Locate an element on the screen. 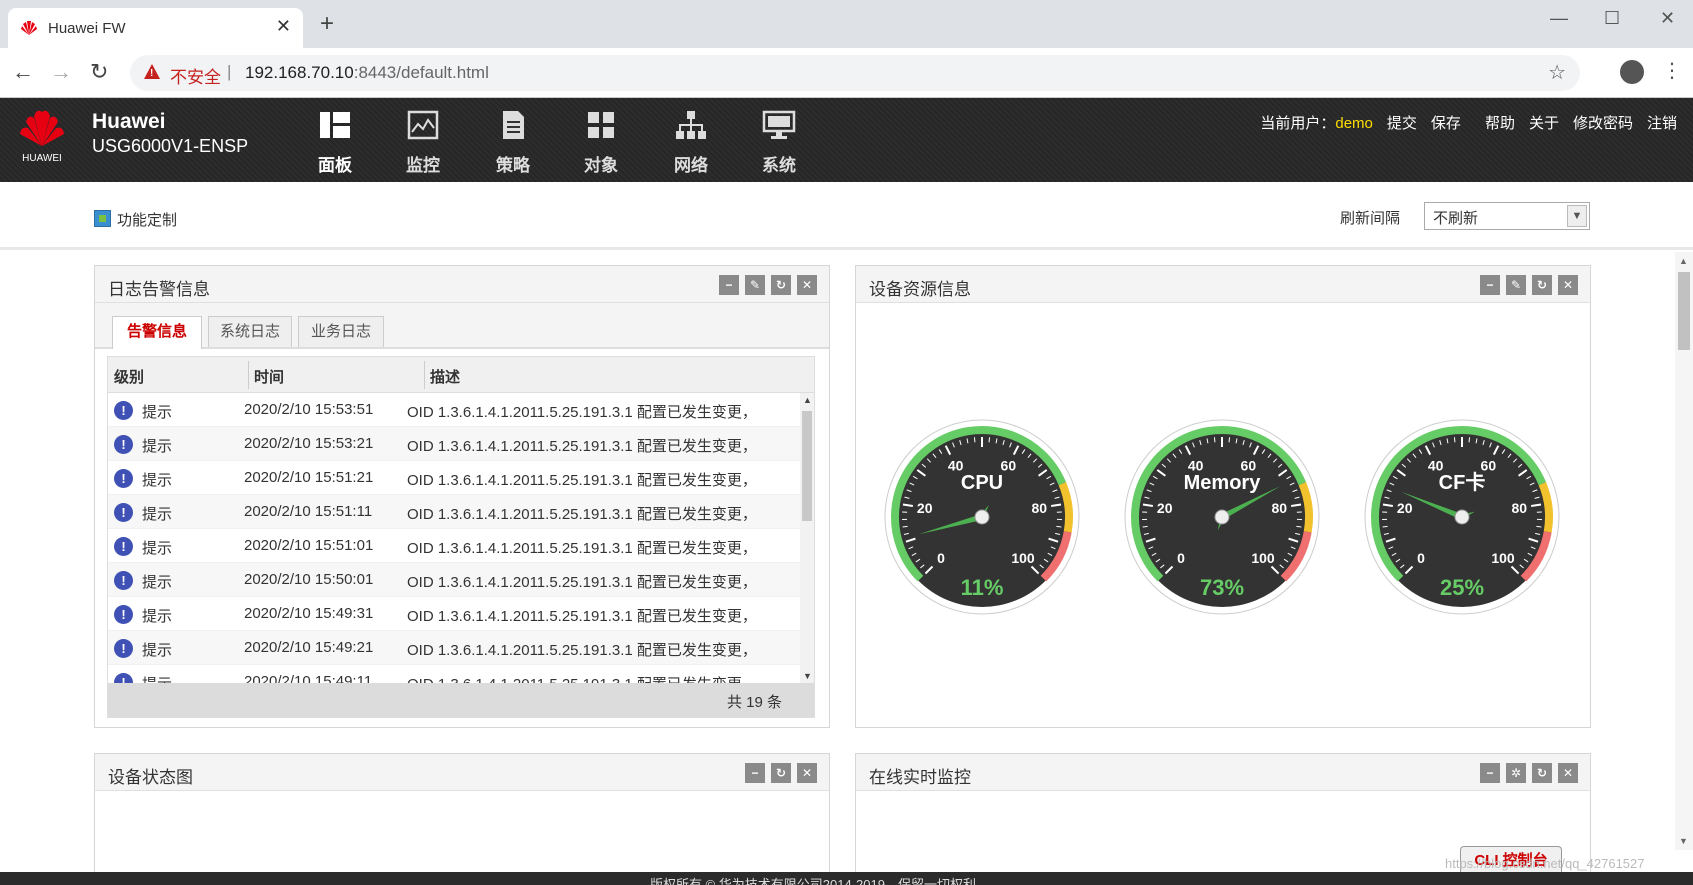  gauge-tick-label: 40 is located at coordinates (1196, 465).